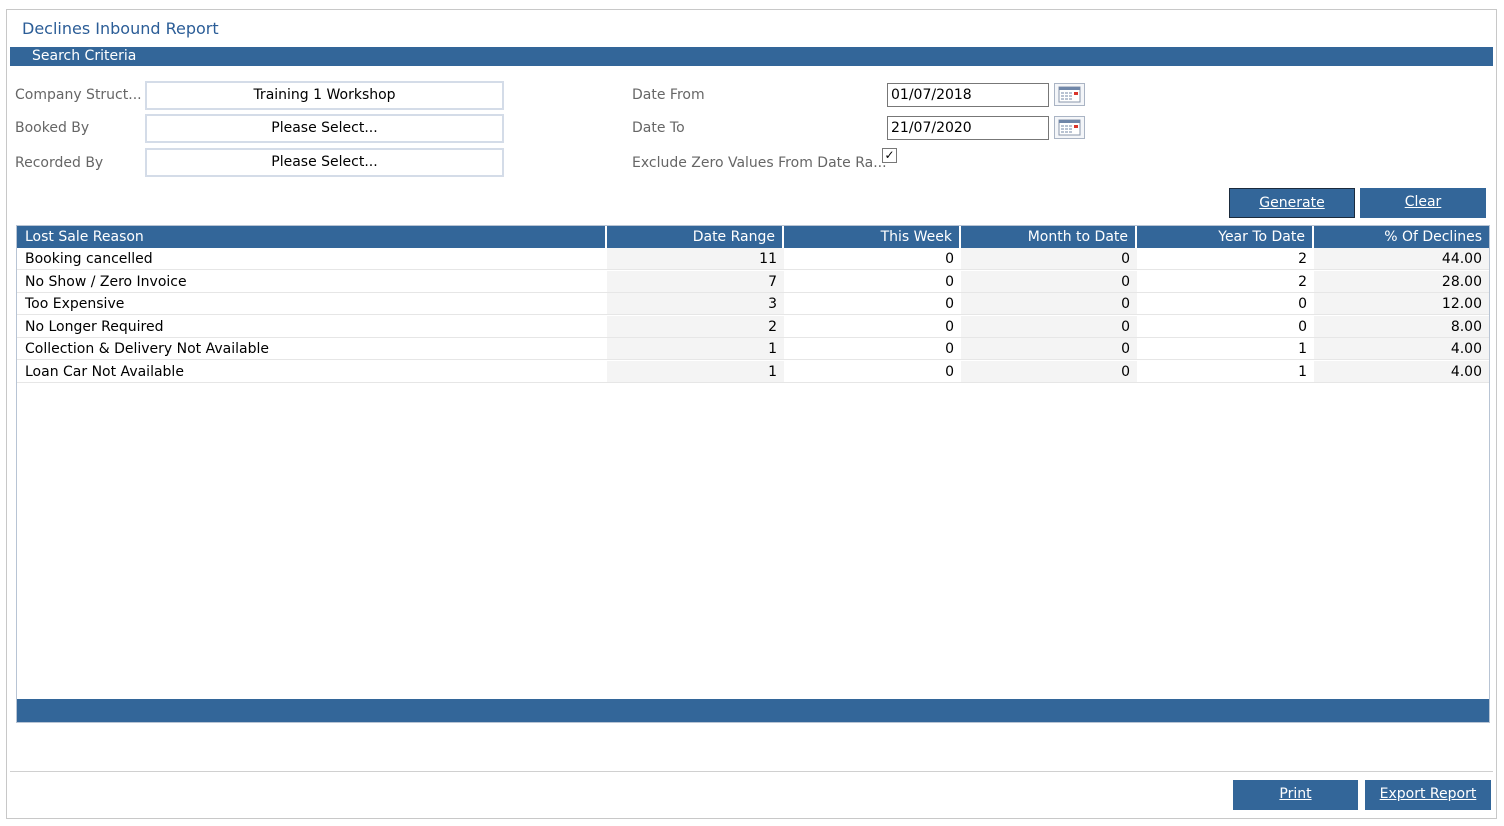  Describe the element at coordinates (658, 128) in the screenshot. I see `date-to-label: Date To` at that location.